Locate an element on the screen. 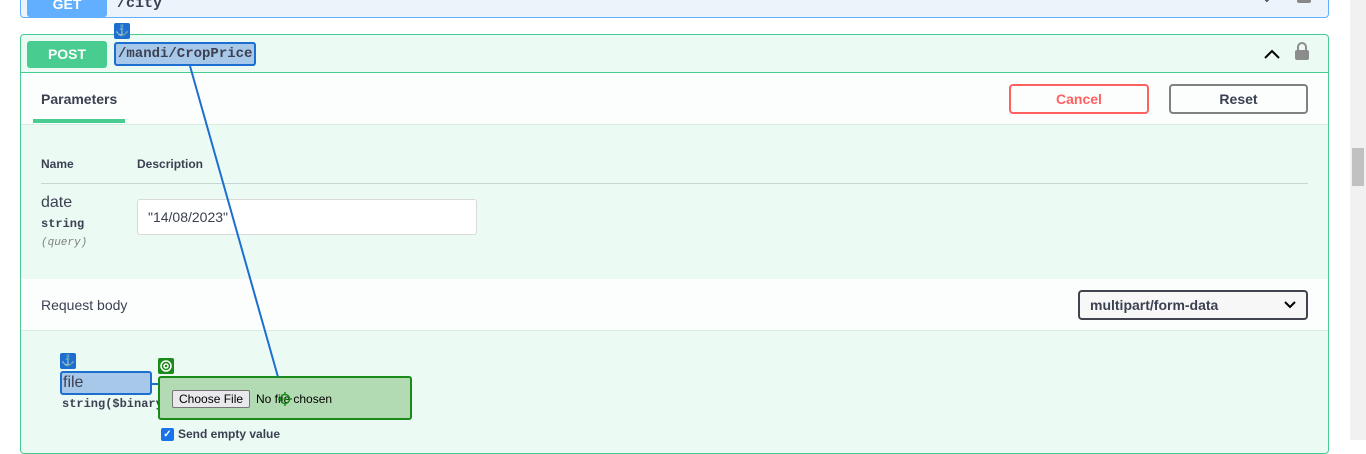  send-empty-label: Send empty value is located at coordinates (229, 434).